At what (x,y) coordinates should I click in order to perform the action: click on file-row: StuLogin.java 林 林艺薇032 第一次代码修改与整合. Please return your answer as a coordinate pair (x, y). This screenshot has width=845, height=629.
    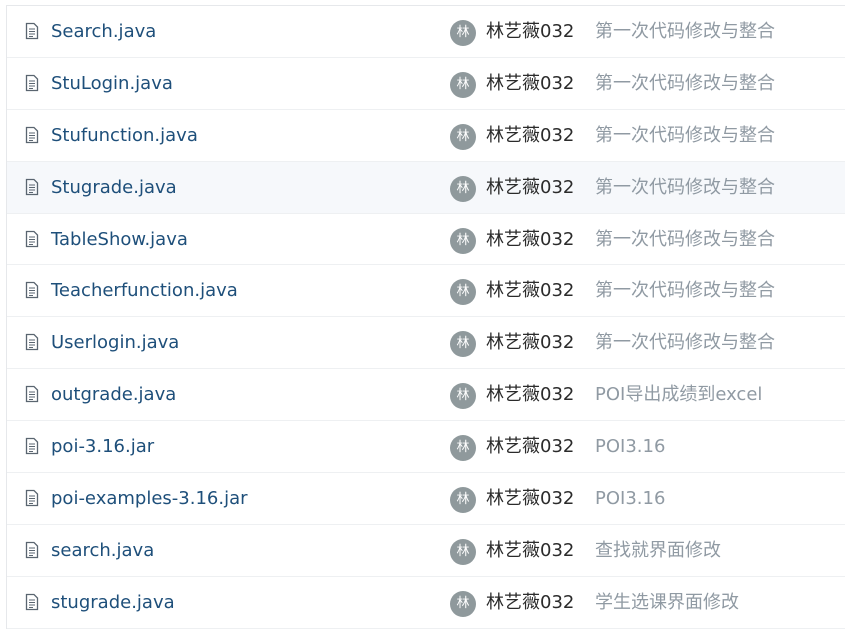
    Looking at the image, I should click on (426, 83).